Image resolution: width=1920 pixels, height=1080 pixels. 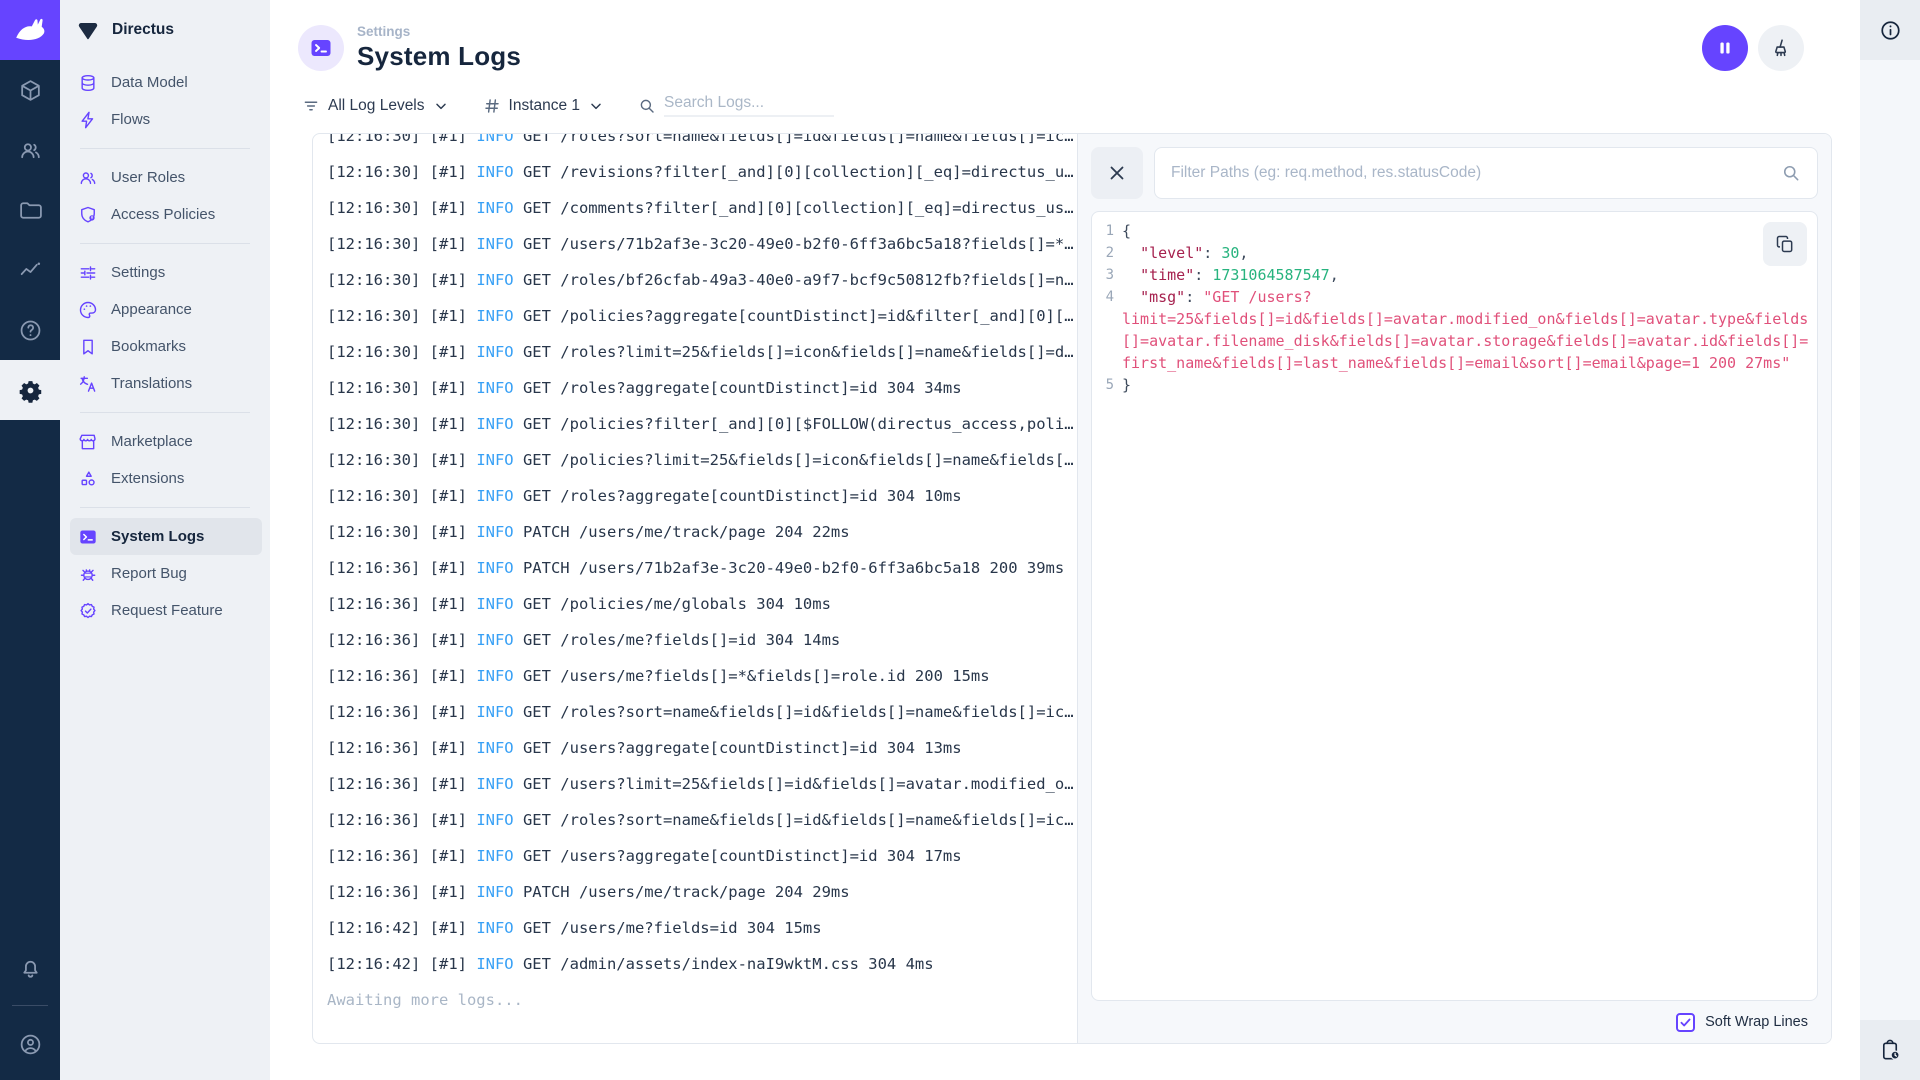 I want to click on sidebar-item-user-roles: User Roles, so click(x=166, y=177).